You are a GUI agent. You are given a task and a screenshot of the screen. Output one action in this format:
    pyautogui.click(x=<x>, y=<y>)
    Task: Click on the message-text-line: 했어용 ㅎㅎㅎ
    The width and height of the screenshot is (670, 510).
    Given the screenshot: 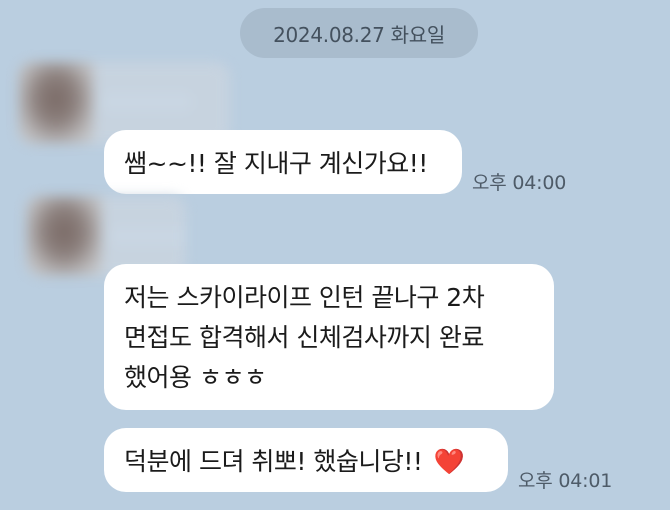 What is the action you would take?
    pyautogui.click(x=195, y=377)
    